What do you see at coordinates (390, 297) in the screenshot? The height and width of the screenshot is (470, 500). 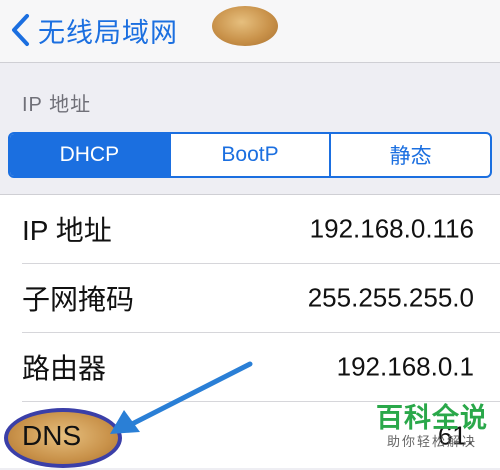 I see `subnet-mask-value: 255.255.255.0` at bounding box center [390, 297].